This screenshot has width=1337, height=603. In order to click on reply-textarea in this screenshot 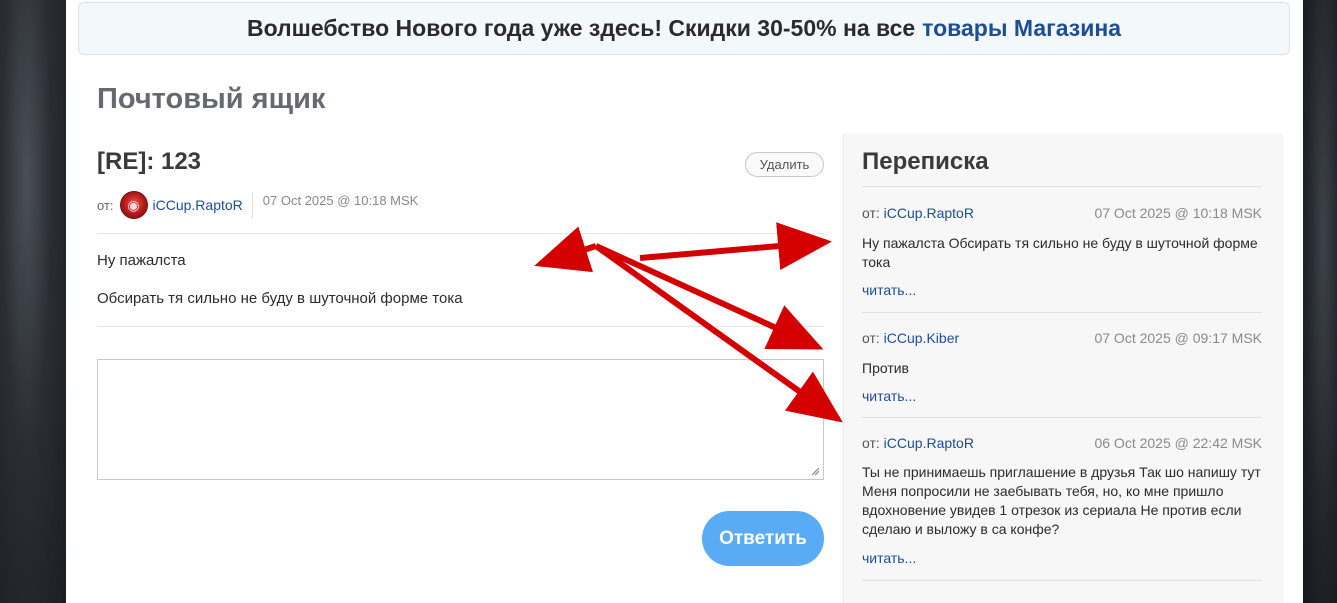, I will do `click(460, 419)`.